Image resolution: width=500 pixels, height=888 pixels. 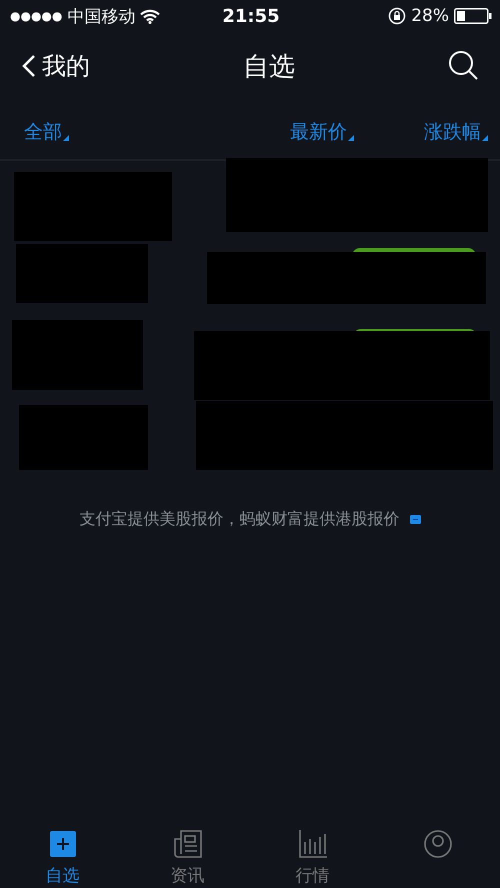 I want to click on battery-percent: 28%, so click(x=430, y=16).